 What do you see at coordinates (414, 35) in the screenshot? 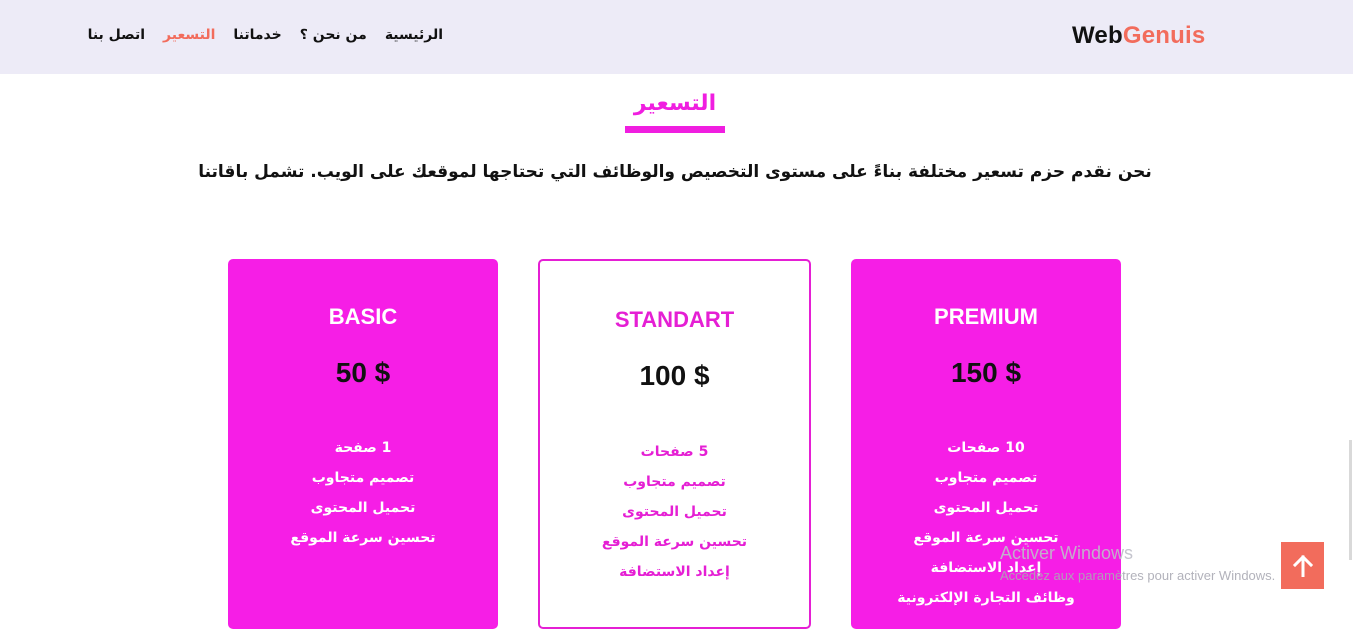
I see `nav-link-home: الرئيسية` at bounding box center [414, 35].